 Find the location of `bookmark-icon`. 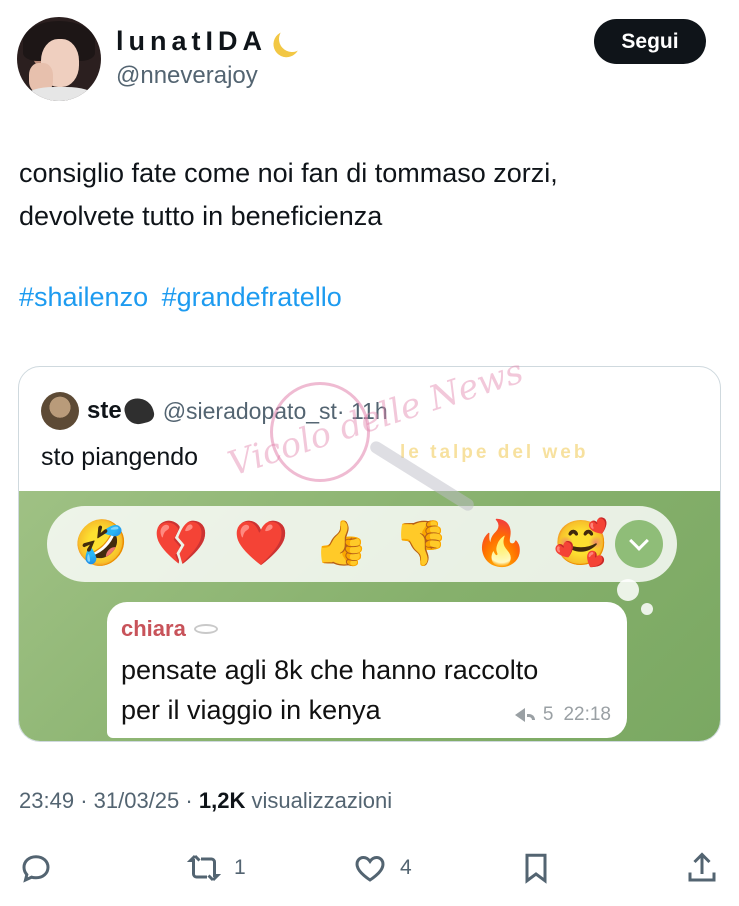

bookmark-icon is located at coordinates (536, 868).